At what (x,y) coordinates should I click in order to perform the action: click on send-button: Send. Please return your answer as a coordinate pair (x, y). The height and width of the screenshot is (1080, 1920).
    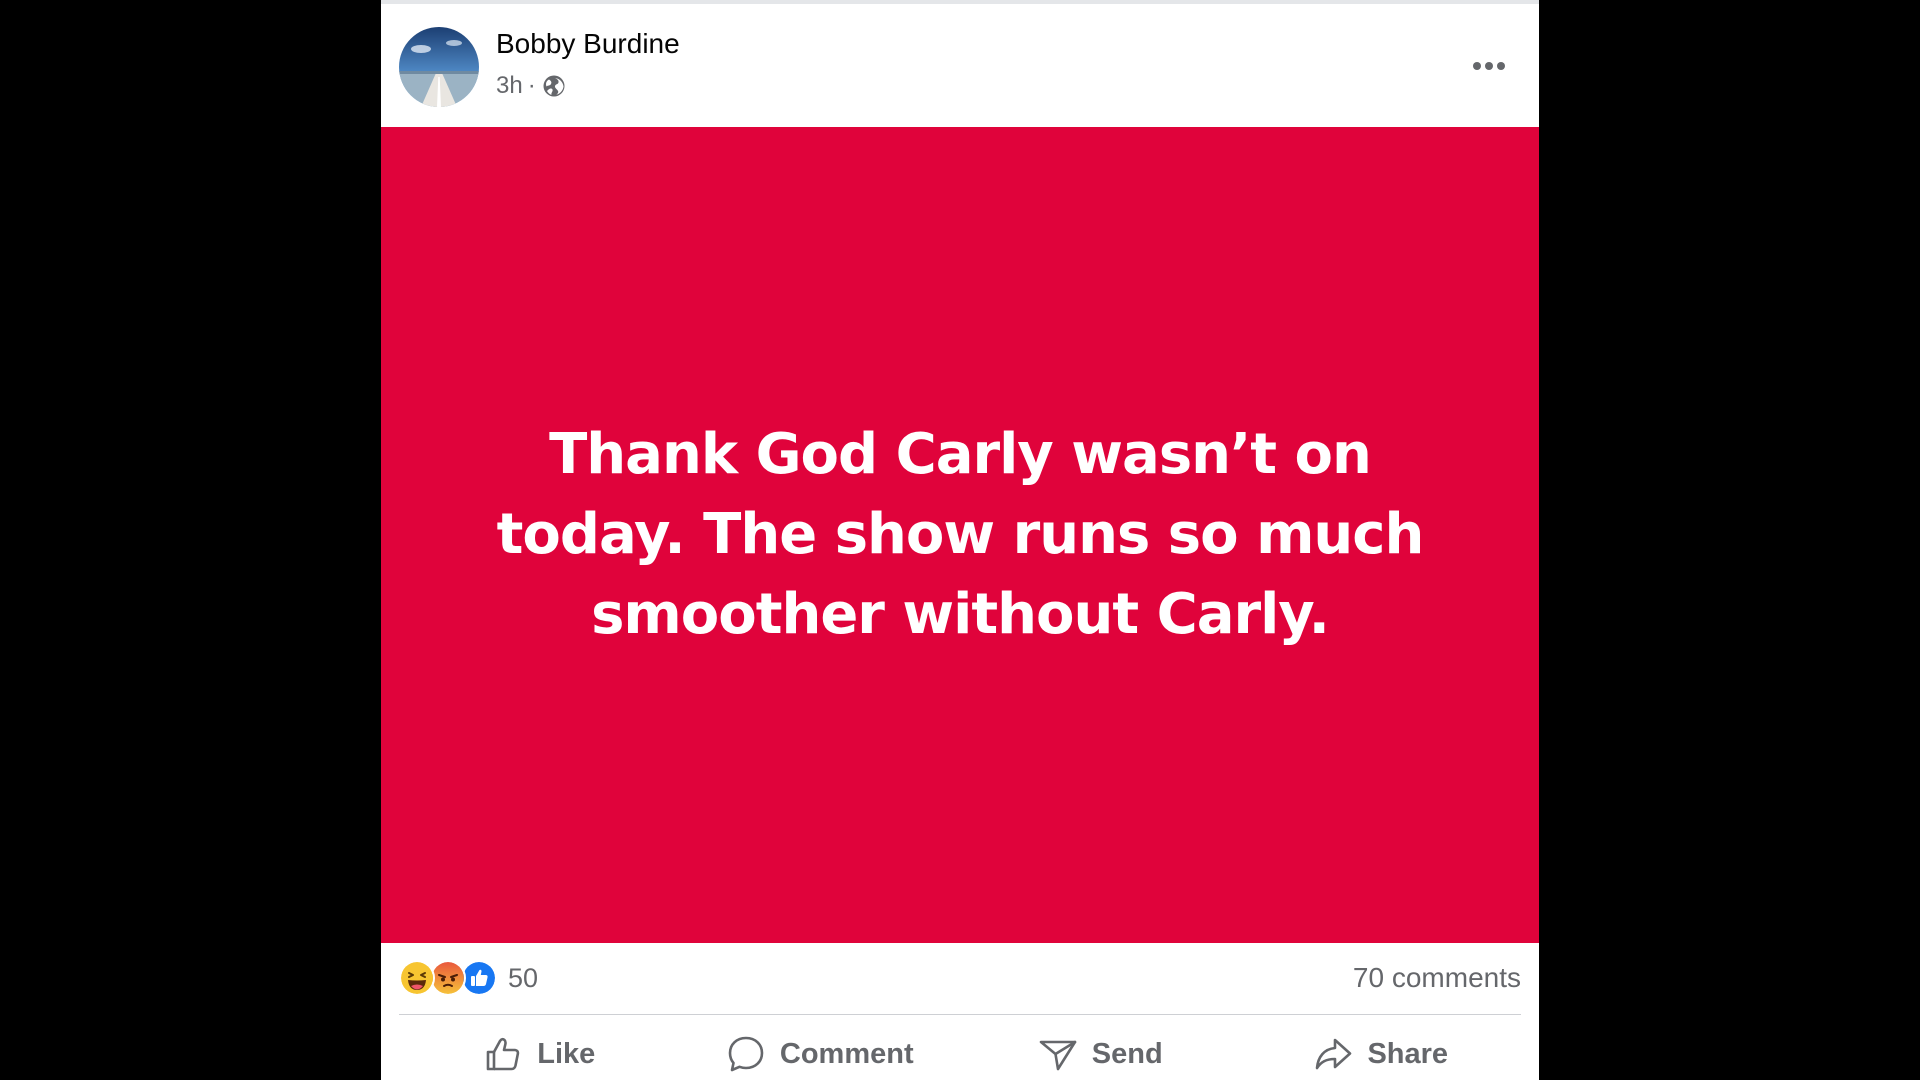
    Looking at the image, I should click on (1100, 1052).